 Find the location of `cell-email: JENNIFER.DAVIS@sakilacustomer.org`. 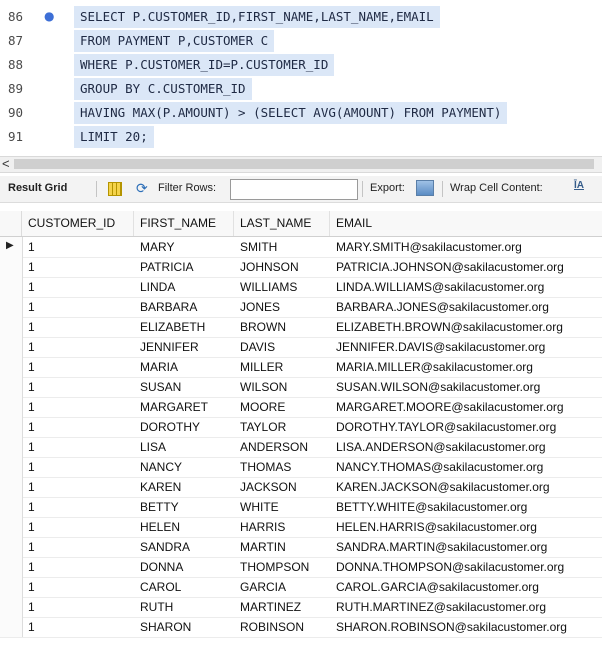

cell-email: JENNIFER.DAVIS@sakilacustomer.org is located at coordinates (466, 347).